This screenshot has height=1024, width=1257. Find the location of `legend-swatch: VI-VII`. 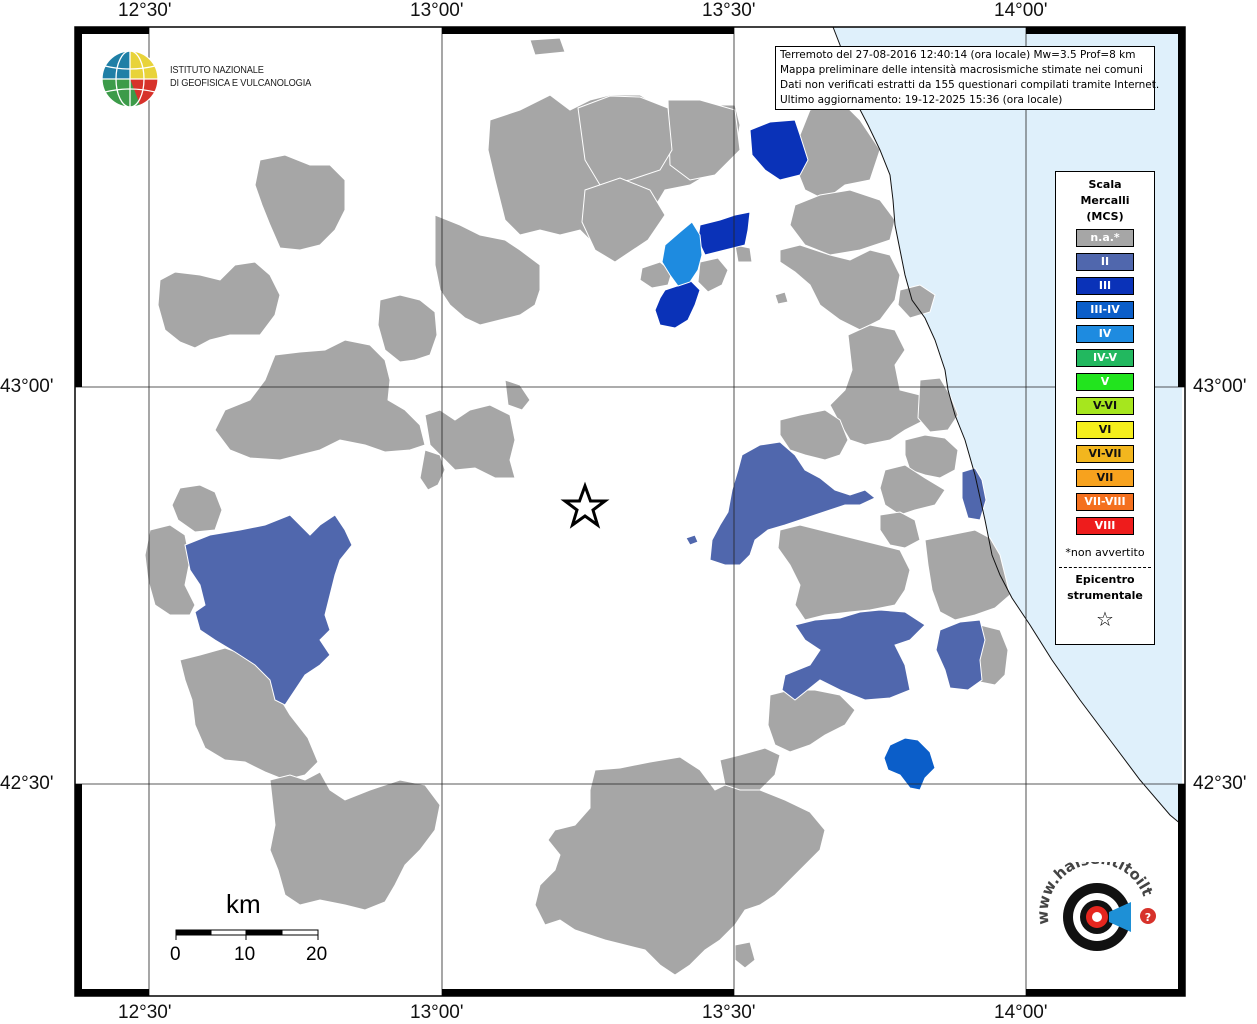

legend-swatch: VI-VII is located at coordinates (1105, 454).